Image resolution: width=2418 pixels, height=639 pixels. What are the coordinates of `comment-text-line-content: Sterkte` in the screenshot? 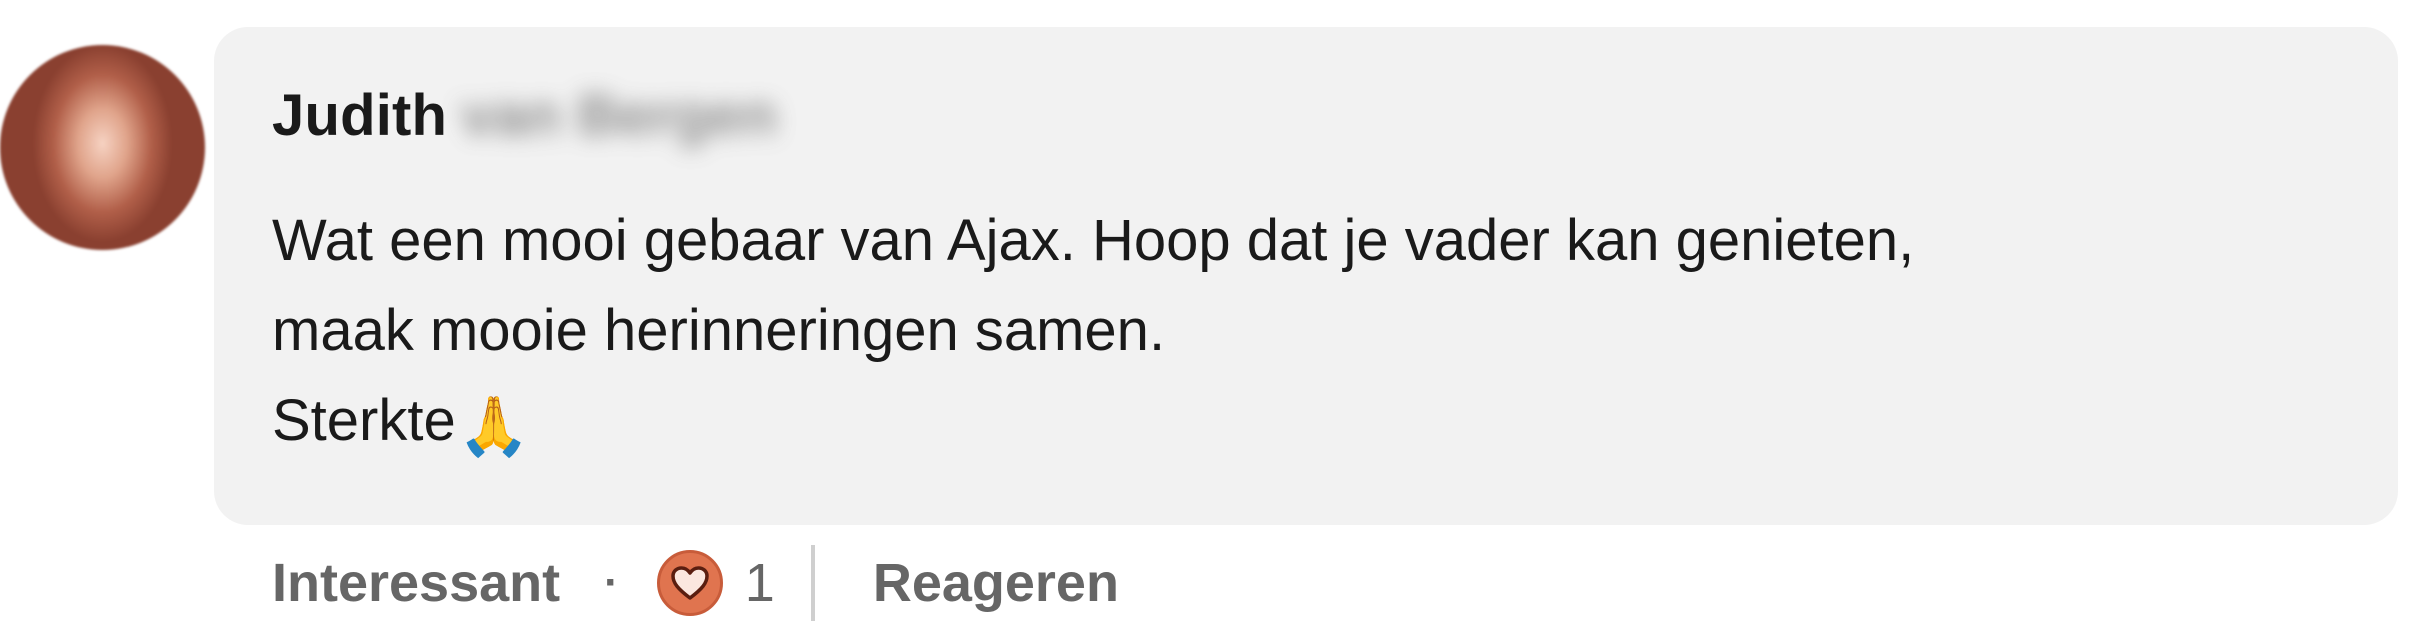 It's located at (364, 420).